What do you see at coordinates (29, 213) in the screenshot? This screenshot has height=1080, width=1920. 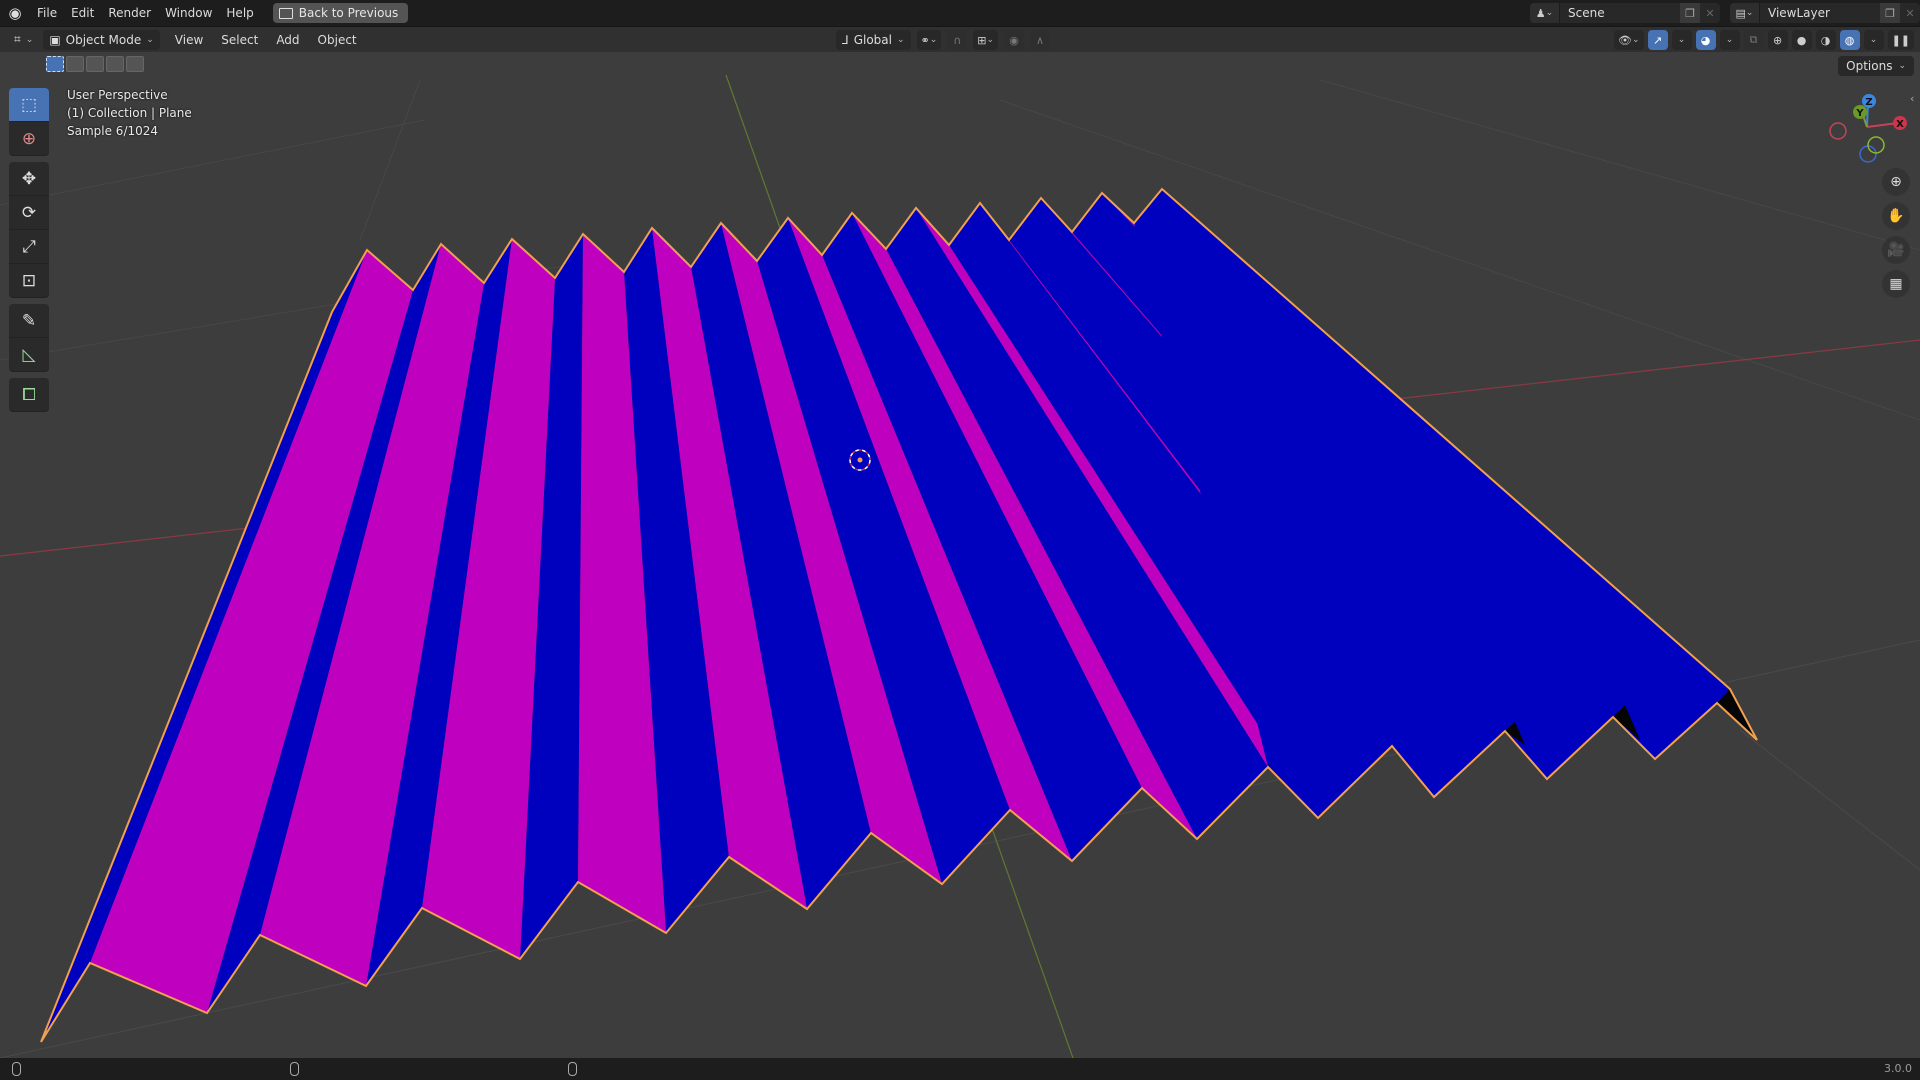 I see `rotate-tool: ⟳` at bounding box center [29, 213].